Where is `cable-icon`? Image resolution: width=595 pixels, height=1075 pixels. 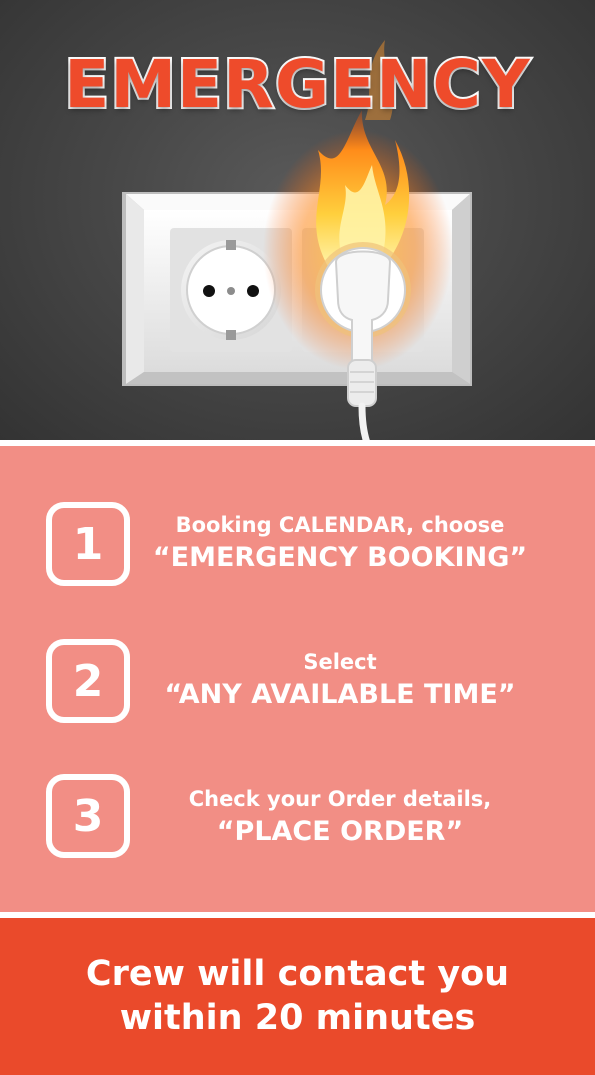
cable-icon is located at coordinates (364, 421).